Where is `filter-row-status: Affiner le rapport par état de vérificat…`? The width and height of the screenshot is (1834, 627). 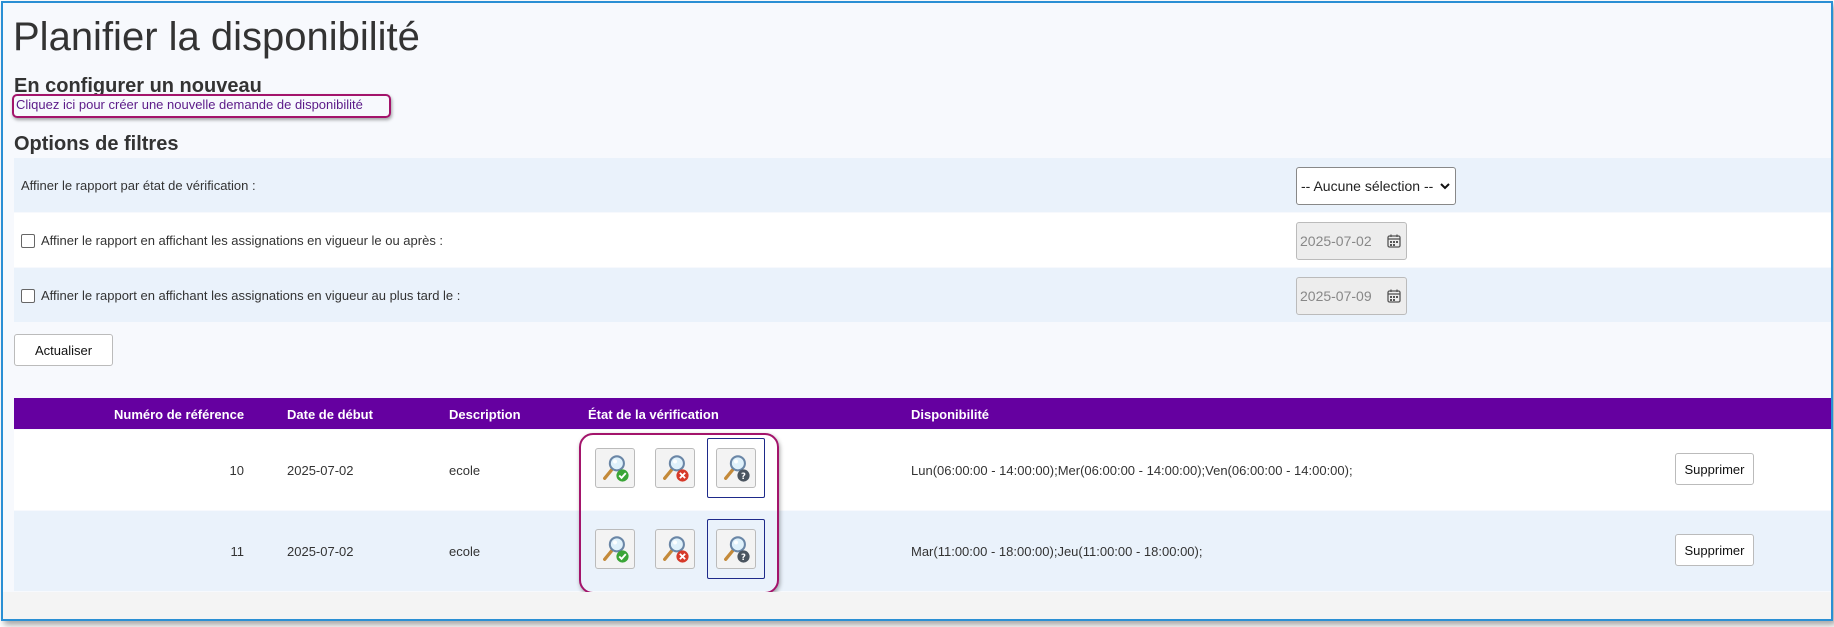 filter-row-status: Affiner le rapport par état de vérificat… is located at coordinates (922, 185).